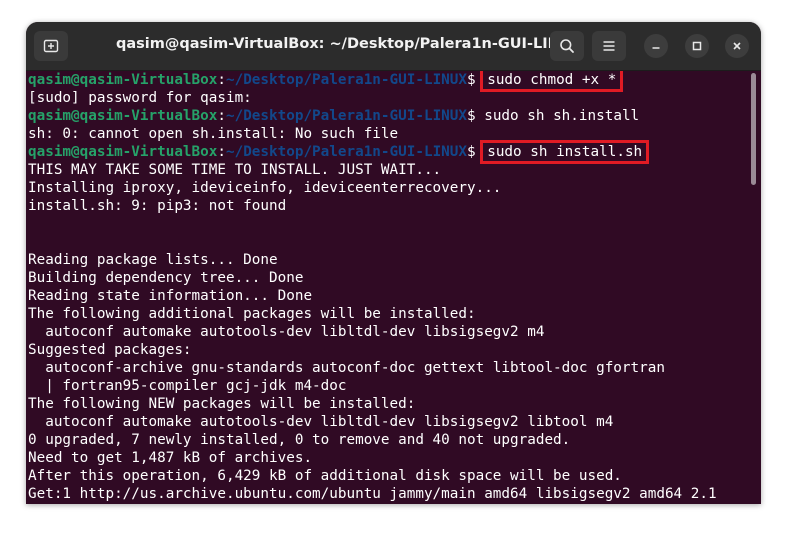  What do you see at coordinates (140, 98) in the screenshot?
I see `output-line: [sudo] password for qasim:` at bounding box center [140, 98].